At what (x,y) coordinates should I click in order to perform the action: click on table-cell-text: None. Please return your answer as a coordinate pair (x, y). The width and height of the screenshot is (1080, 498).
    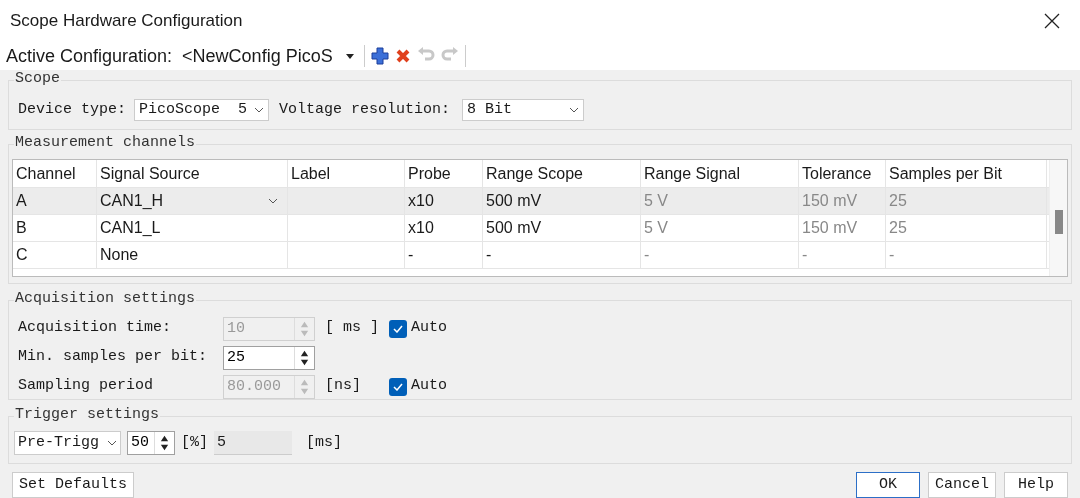
    Looking at the image, I should click on (119, 255).